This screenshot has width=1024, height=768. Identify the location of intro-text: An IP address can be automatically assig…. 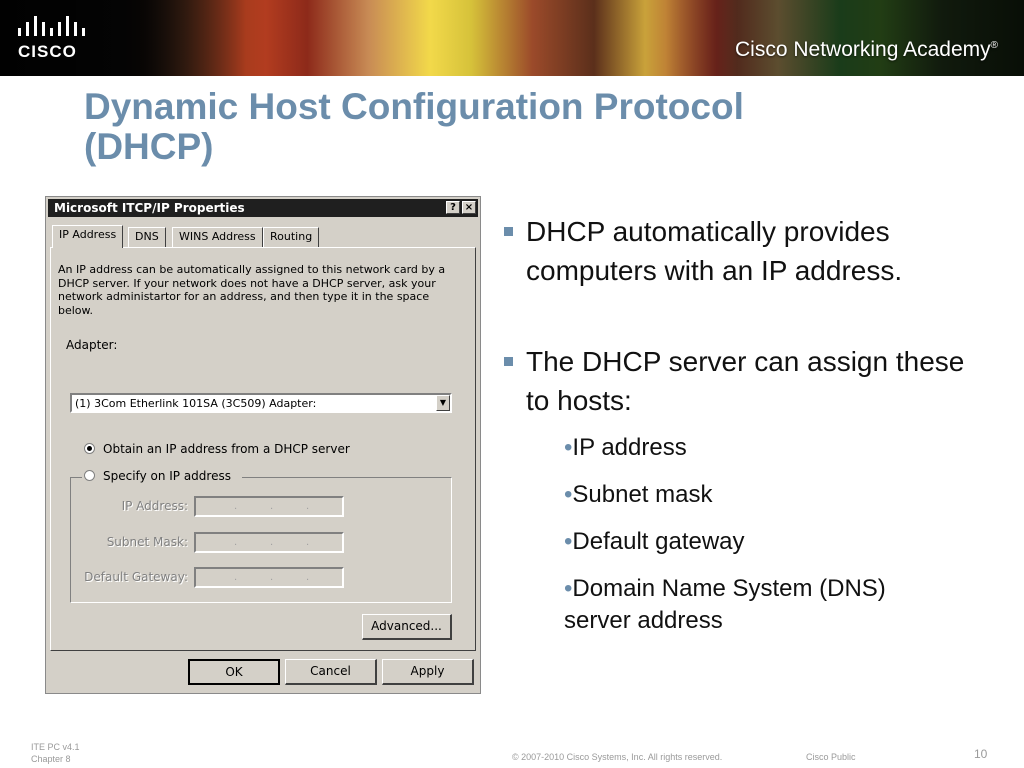
(252, 290).